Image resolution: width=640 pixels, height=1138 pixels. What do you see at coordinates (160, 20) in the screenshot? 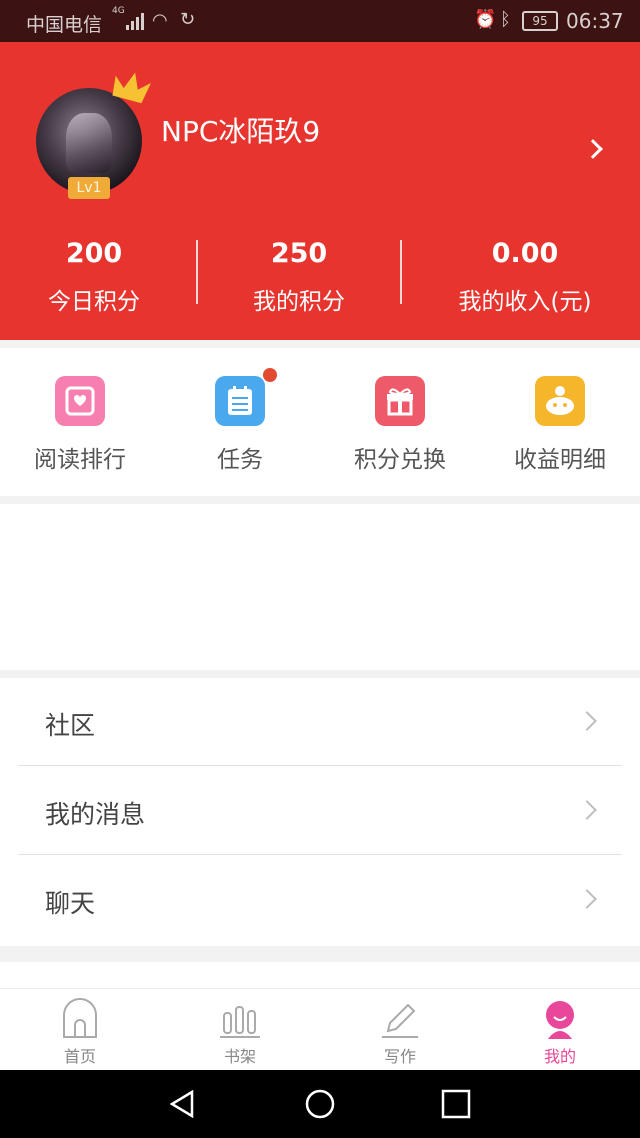
I see `wifi-icon: ◠` at bounding box center [160, 20].